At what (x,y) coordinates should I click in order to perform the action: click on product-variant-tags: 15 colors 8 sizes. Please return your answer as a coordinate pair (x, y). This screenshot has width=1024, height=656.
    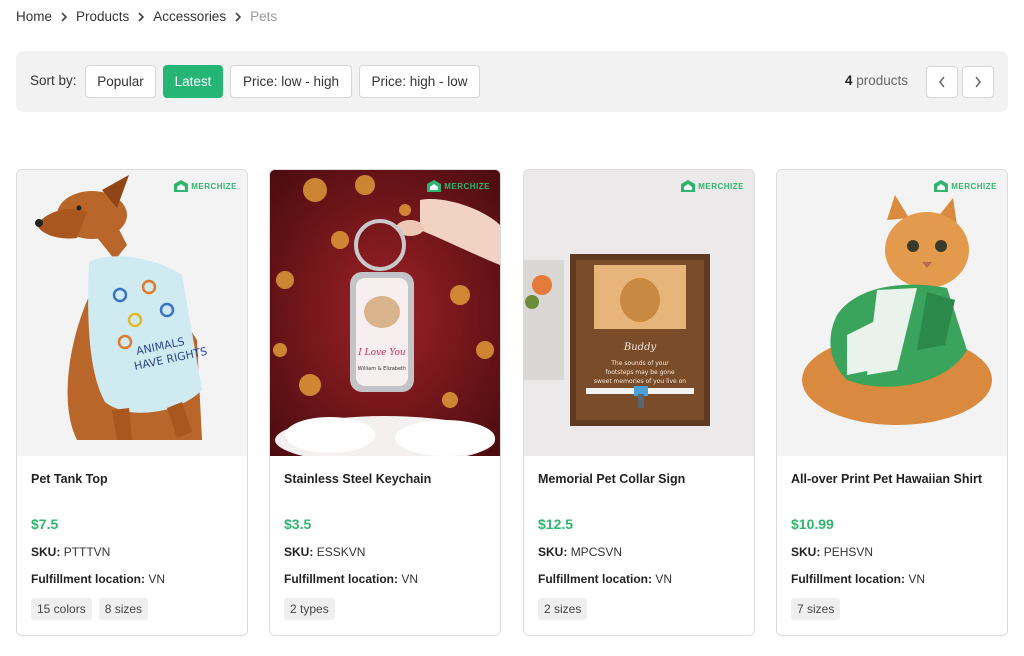
    Looking at the image, I should click on (90, 609).